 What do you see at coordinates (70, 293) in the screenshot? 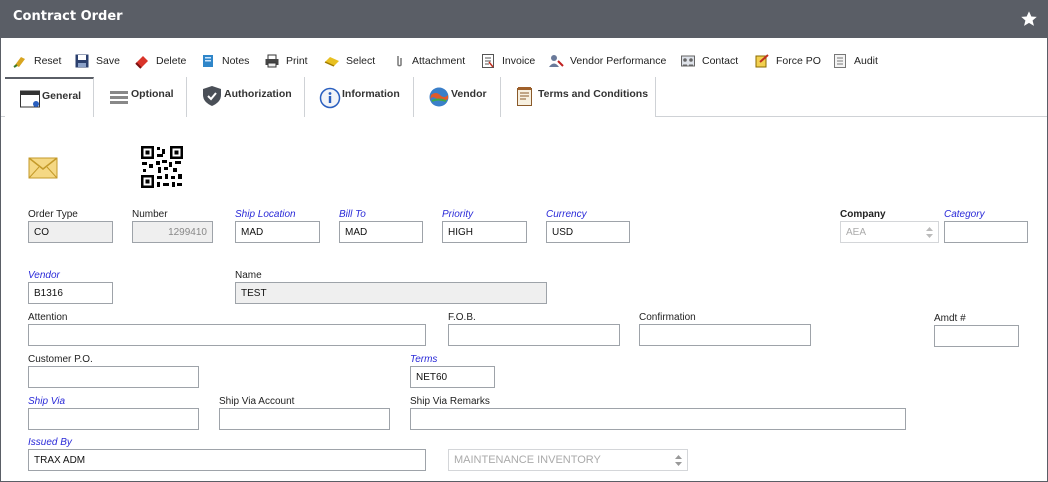
I see `vendor-field: B1316` at bounding box center [70, 293].